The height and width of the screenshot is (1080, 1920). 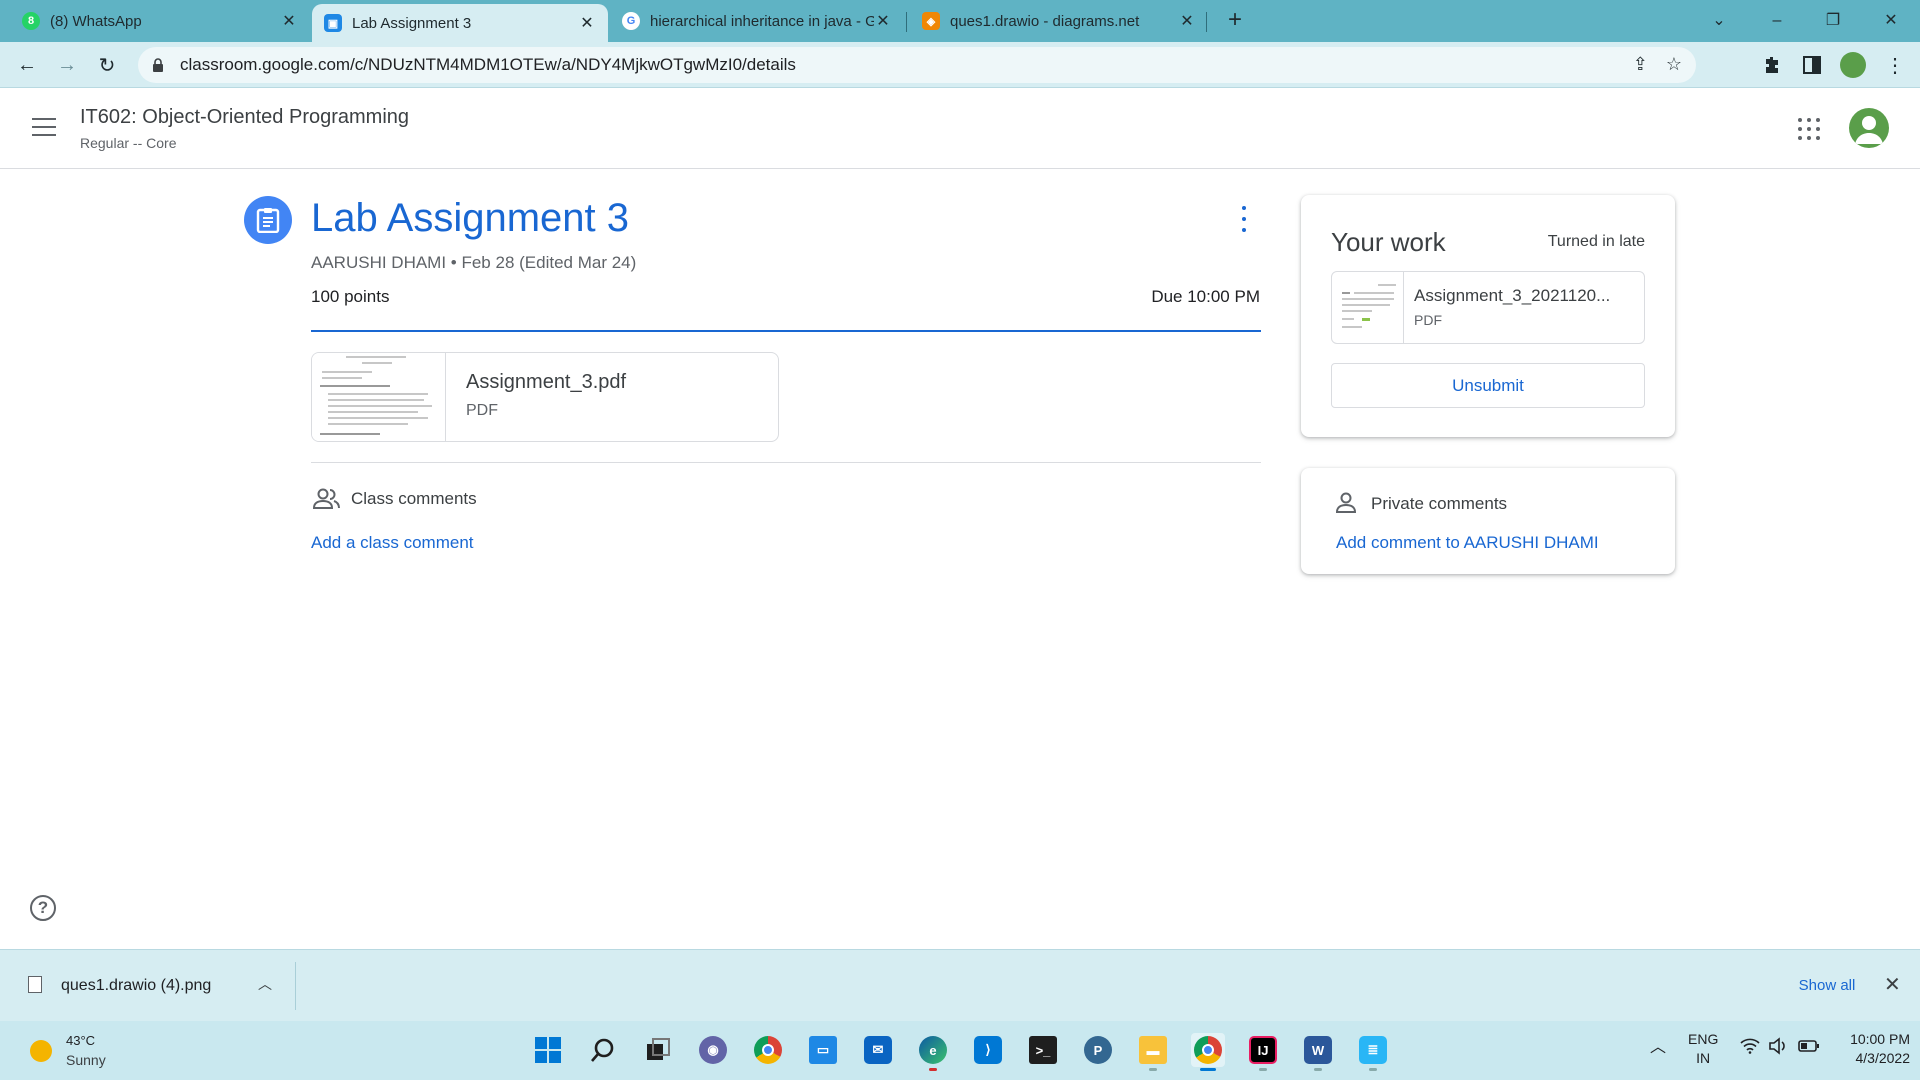 I want to click on tab-drawio: ◈ ques1.drawio - diagrams.net ✕, so click(x=1059, y=21).